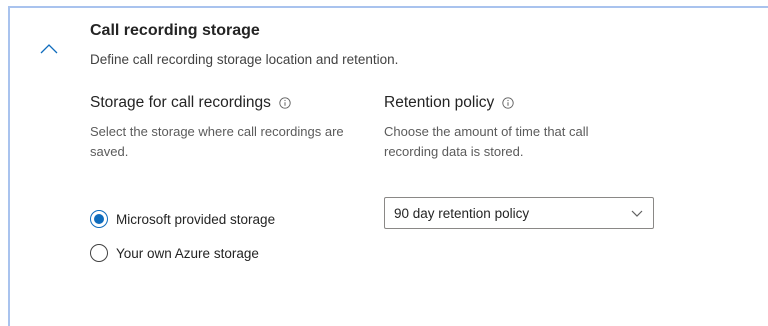  I want to click on retention-heading: Retention policy, so click(449, 103).